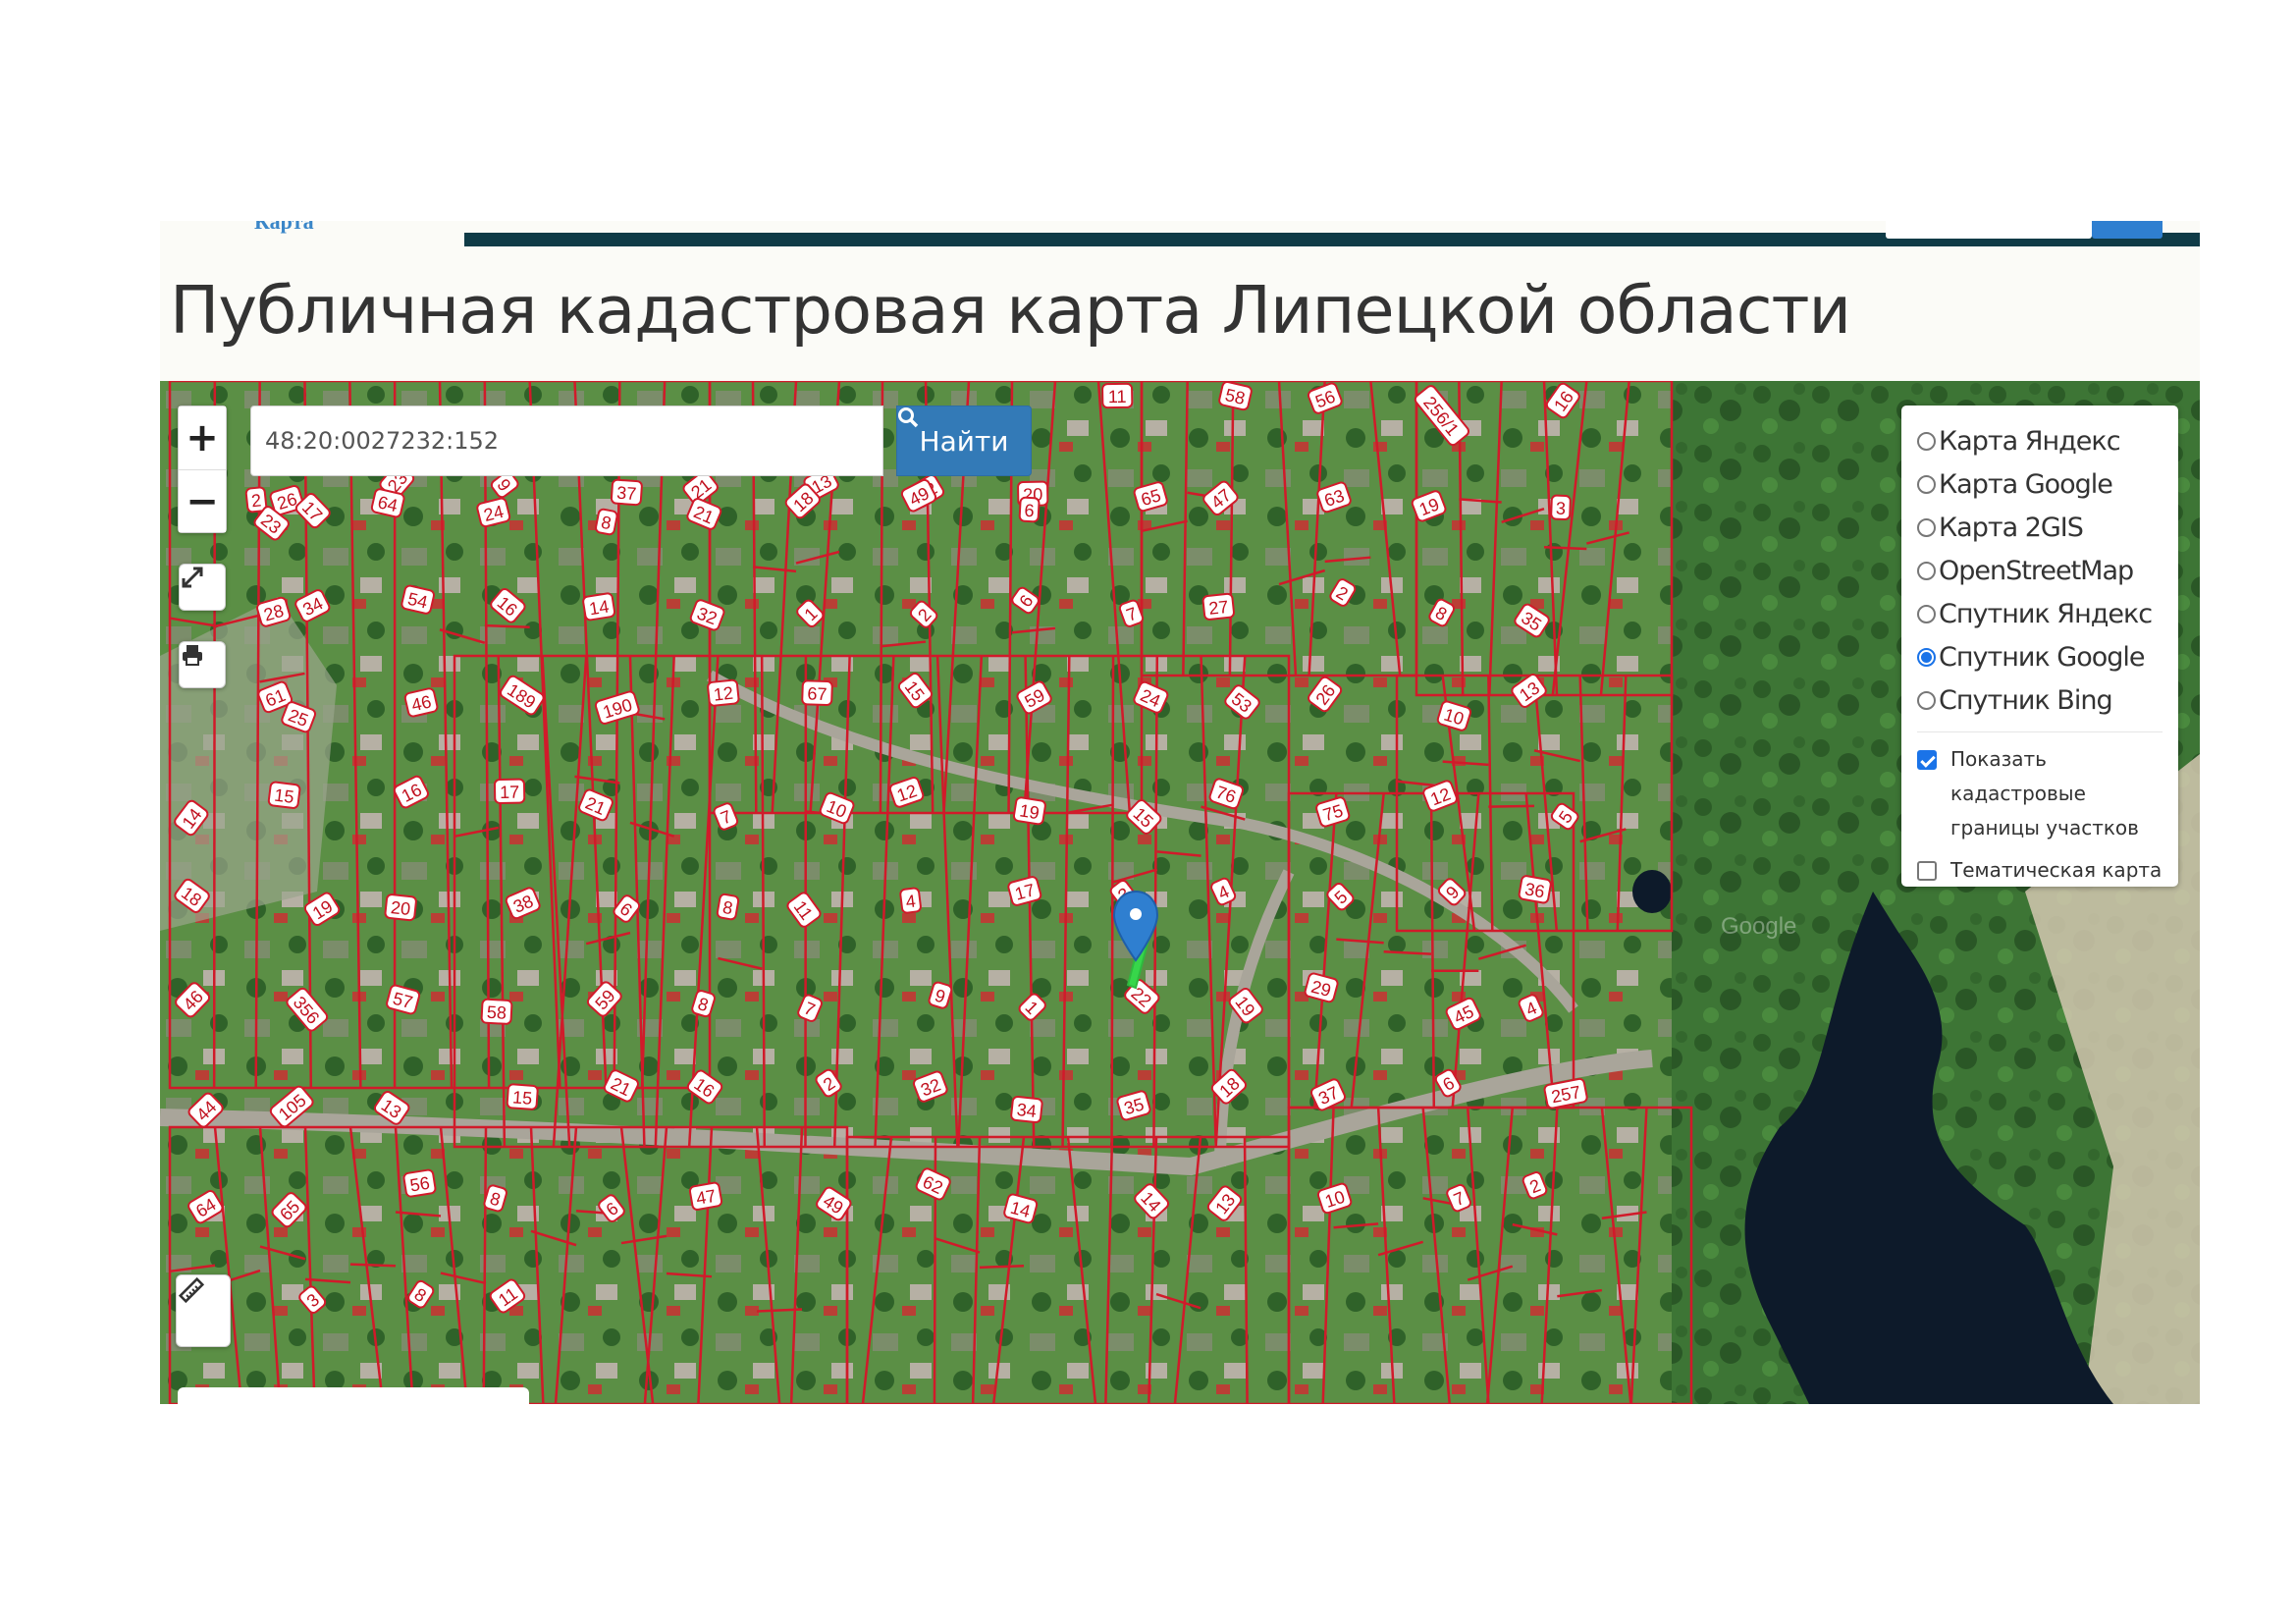  Describe the element at coordinates (1927, 760) in the screenshot. I see `show-boundaries-checkbox` at that location.